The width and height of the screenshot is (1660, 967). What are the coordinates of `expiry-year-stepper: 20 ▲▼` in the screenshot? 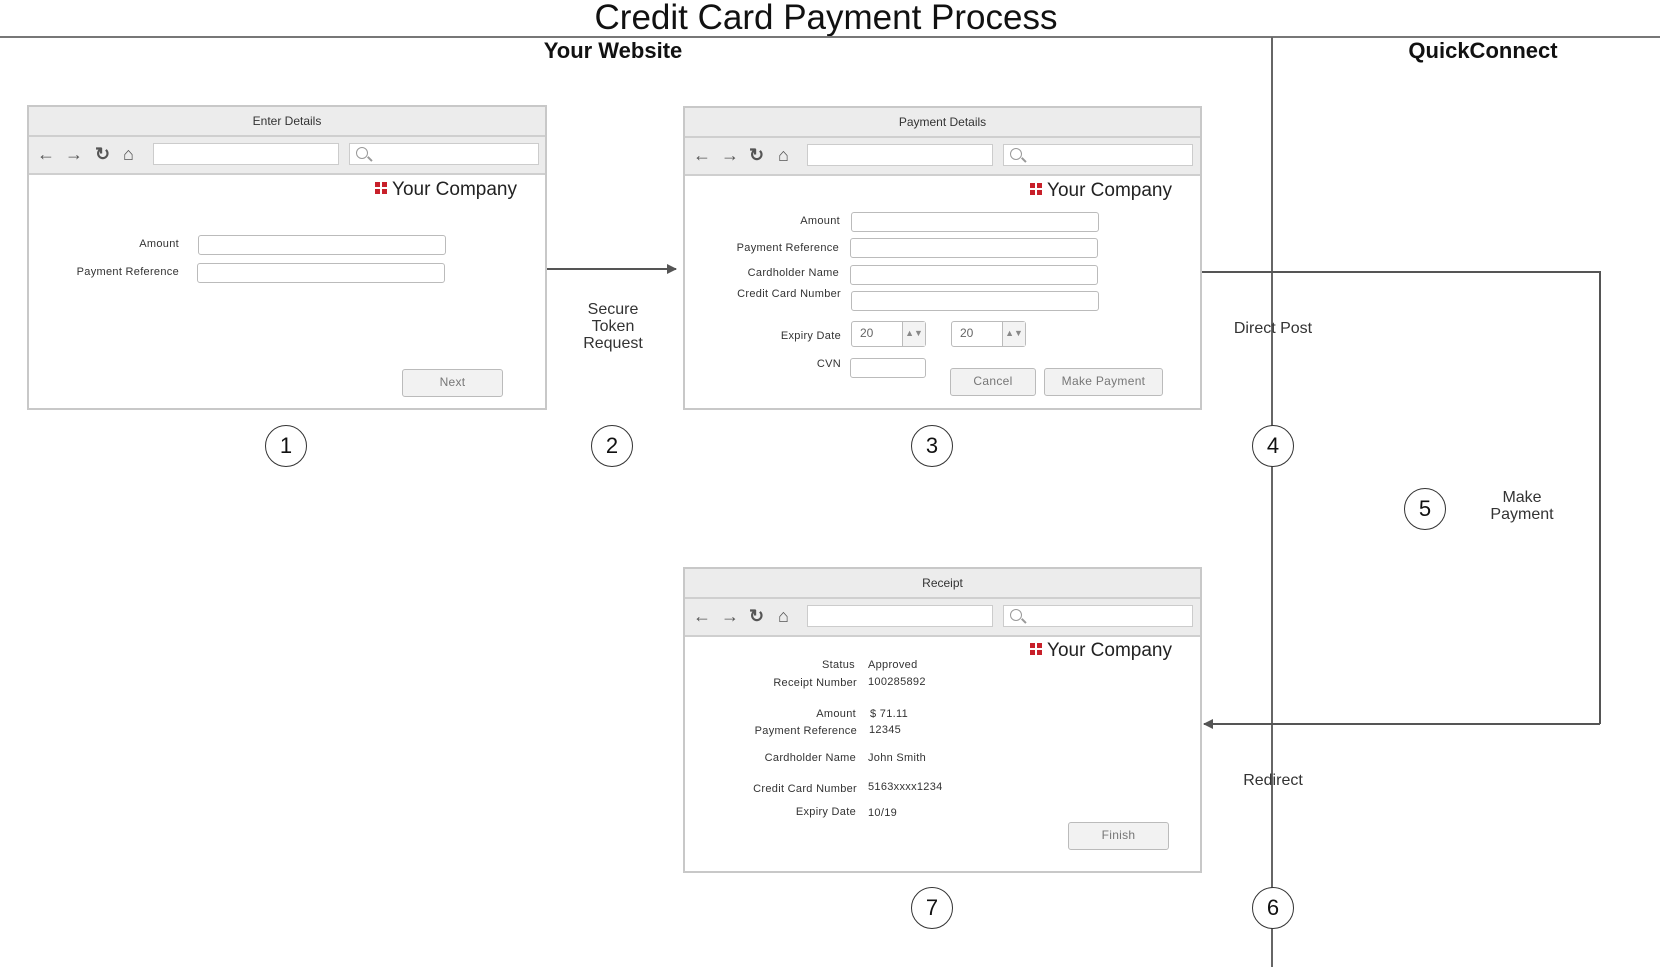 It's located at (988, 334).